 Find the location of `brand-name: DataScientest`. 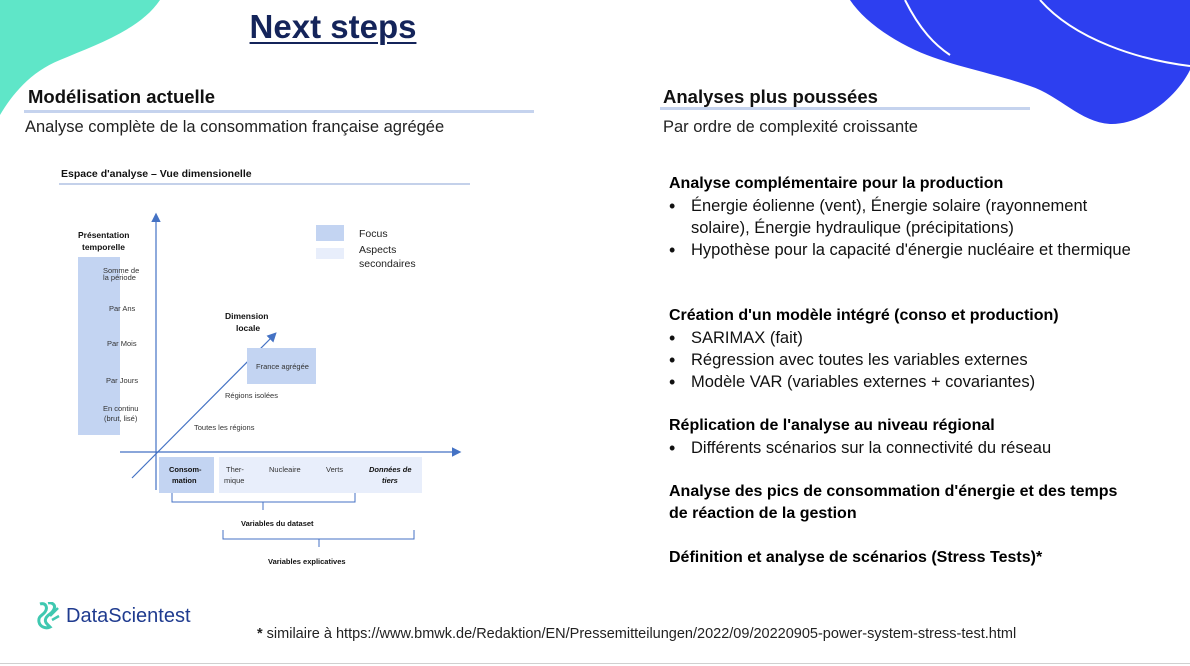

brand-name: DataScientest is located at coordinates (128, 615).